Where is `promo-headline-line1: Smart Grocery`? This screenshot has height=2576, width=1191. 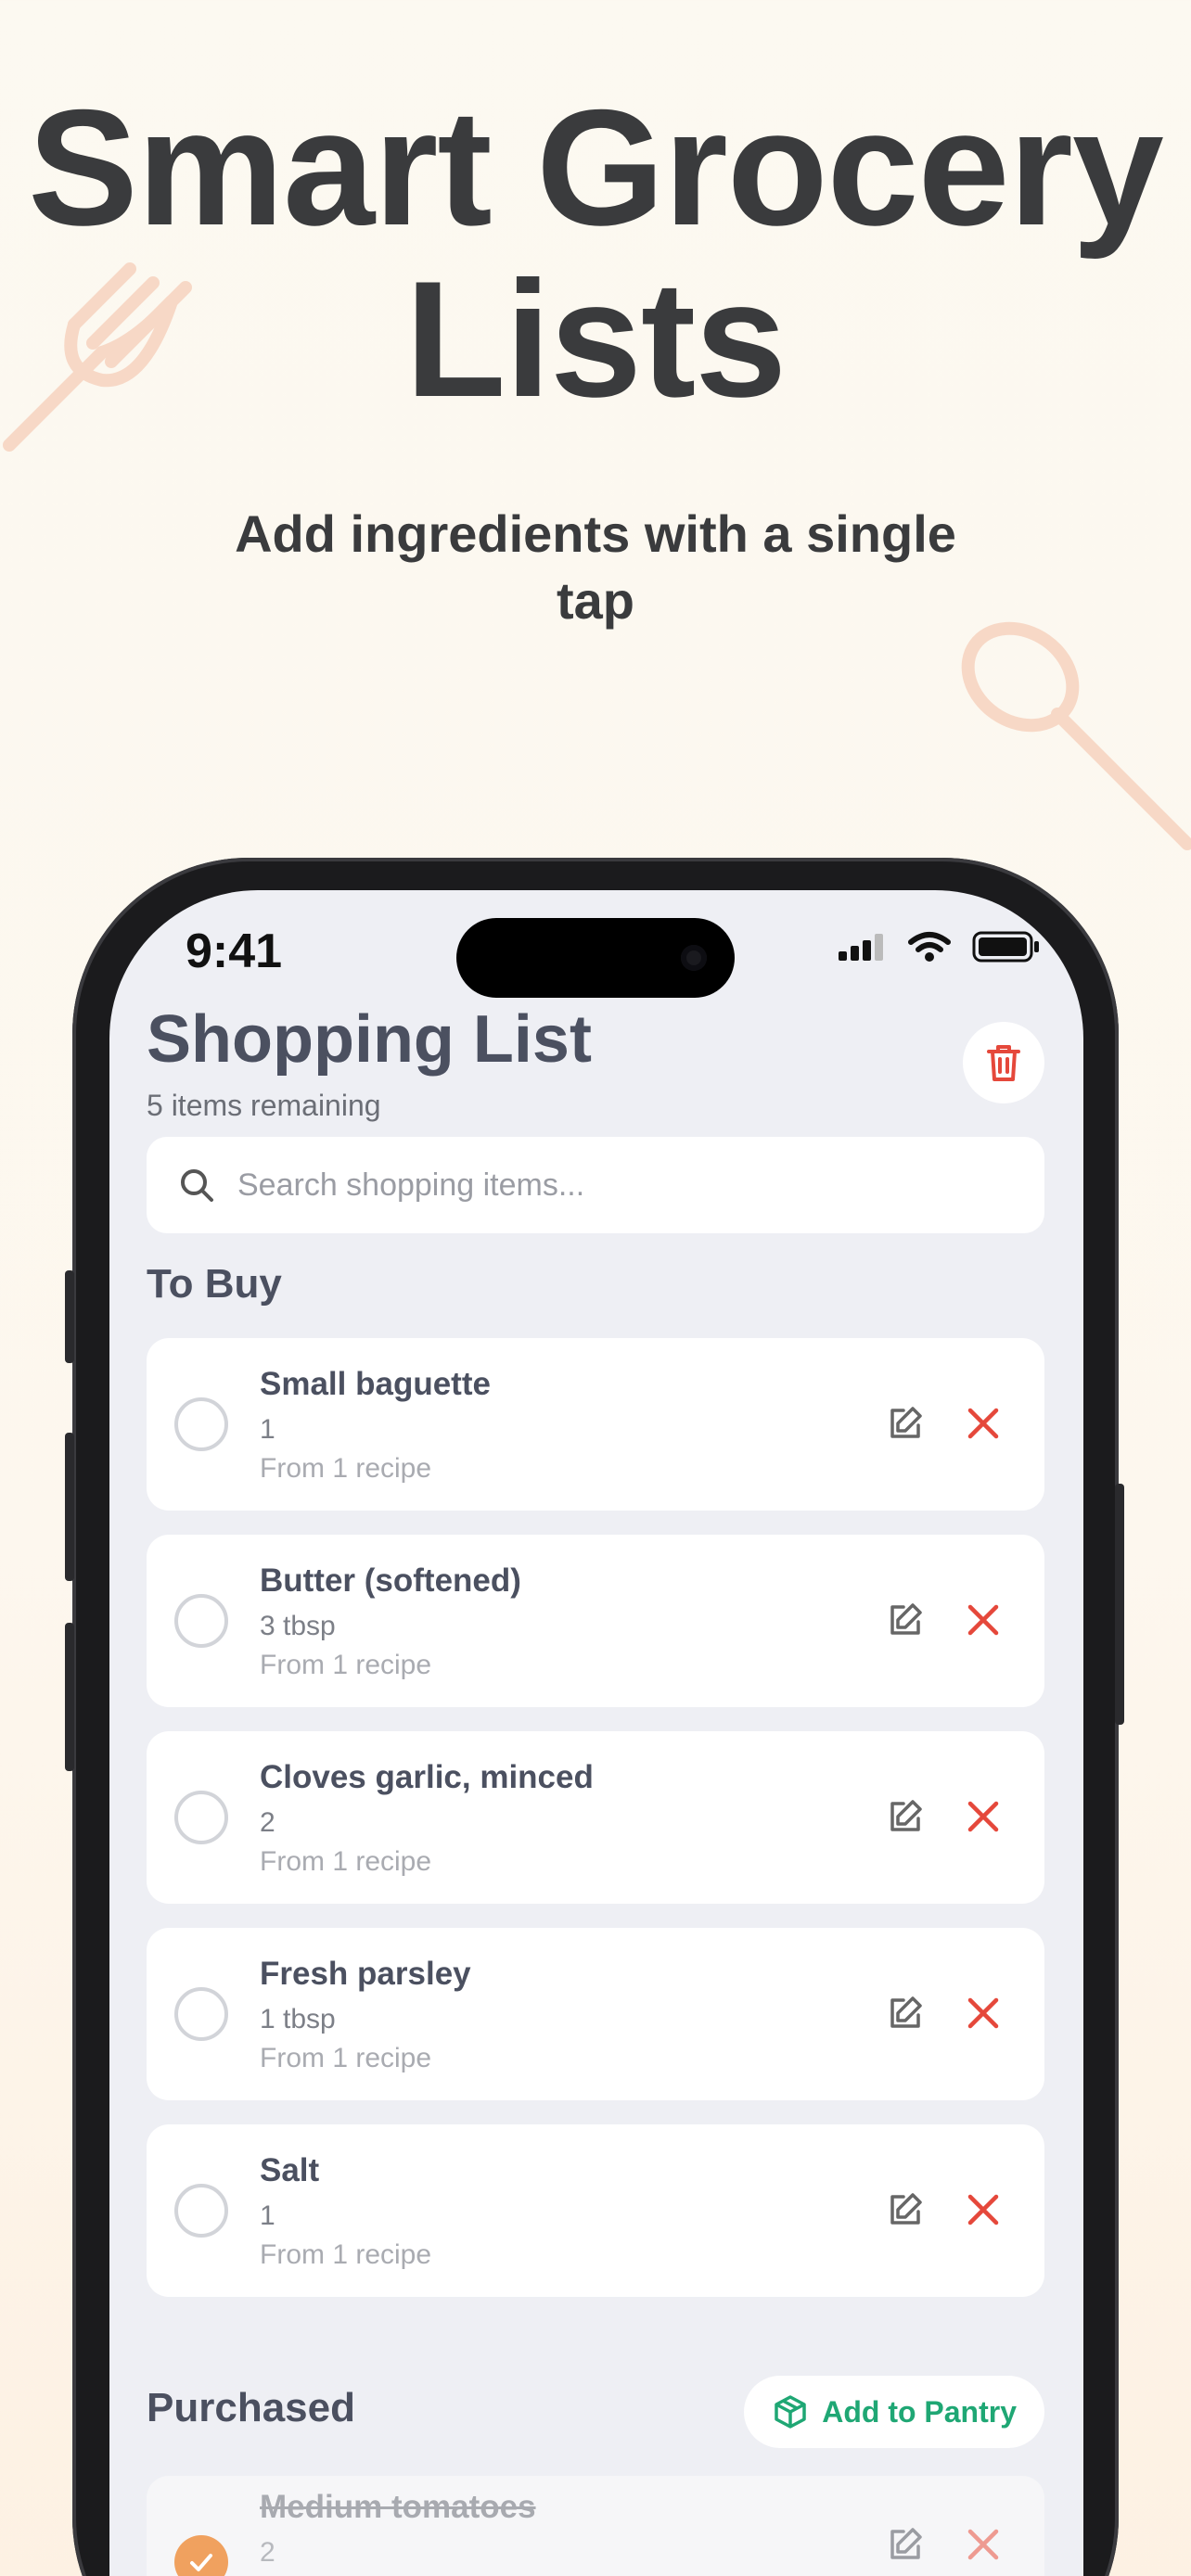 promo-headline-line1: Smart Grocery is located at coordinates (596, 167).